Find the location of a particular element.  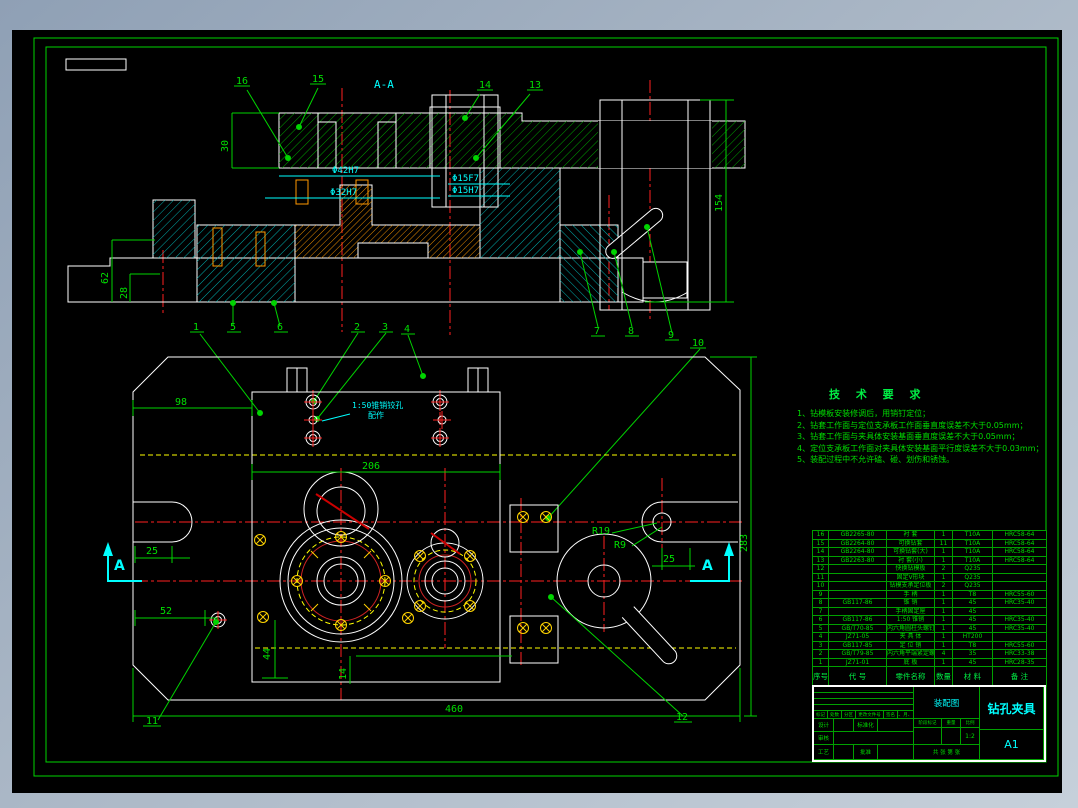

clamp-top is located at coordinates (534, 528).